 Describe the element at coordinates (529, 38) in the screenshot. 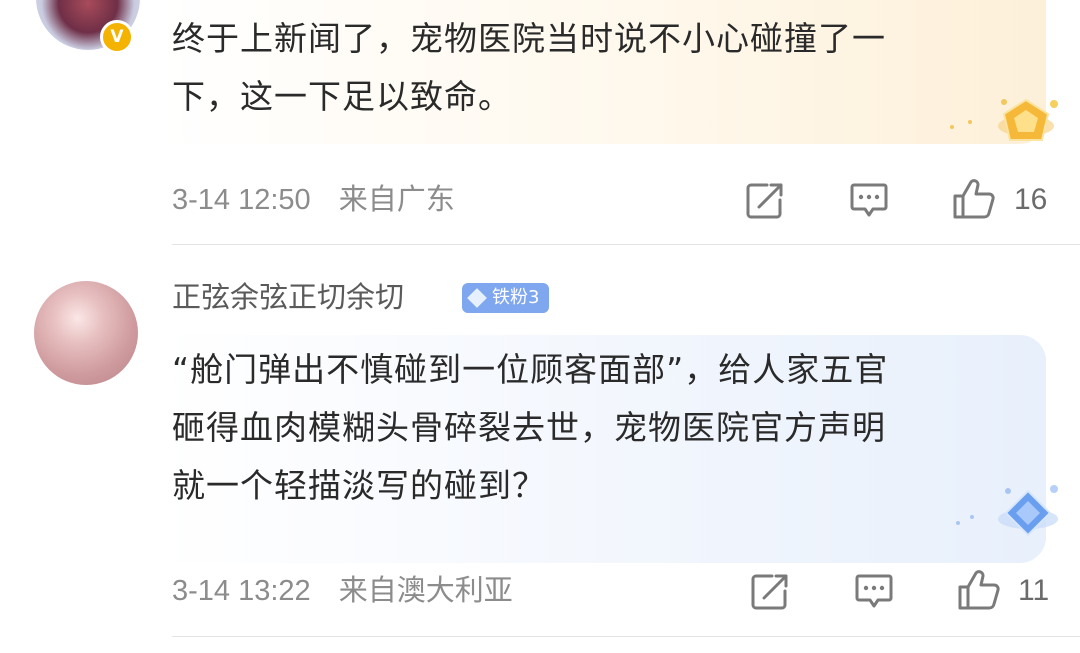

I see `comment-text-line: 终于上新闻了，宠物医院当时说不小心碰撞了一` at that location.